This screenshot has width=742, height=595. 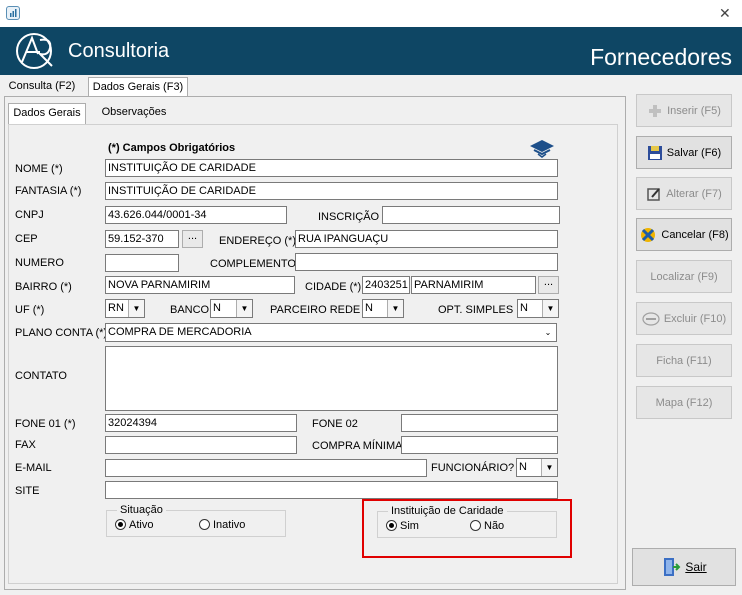 I want to click on site-label: SITE, so click(x=27, y=491).